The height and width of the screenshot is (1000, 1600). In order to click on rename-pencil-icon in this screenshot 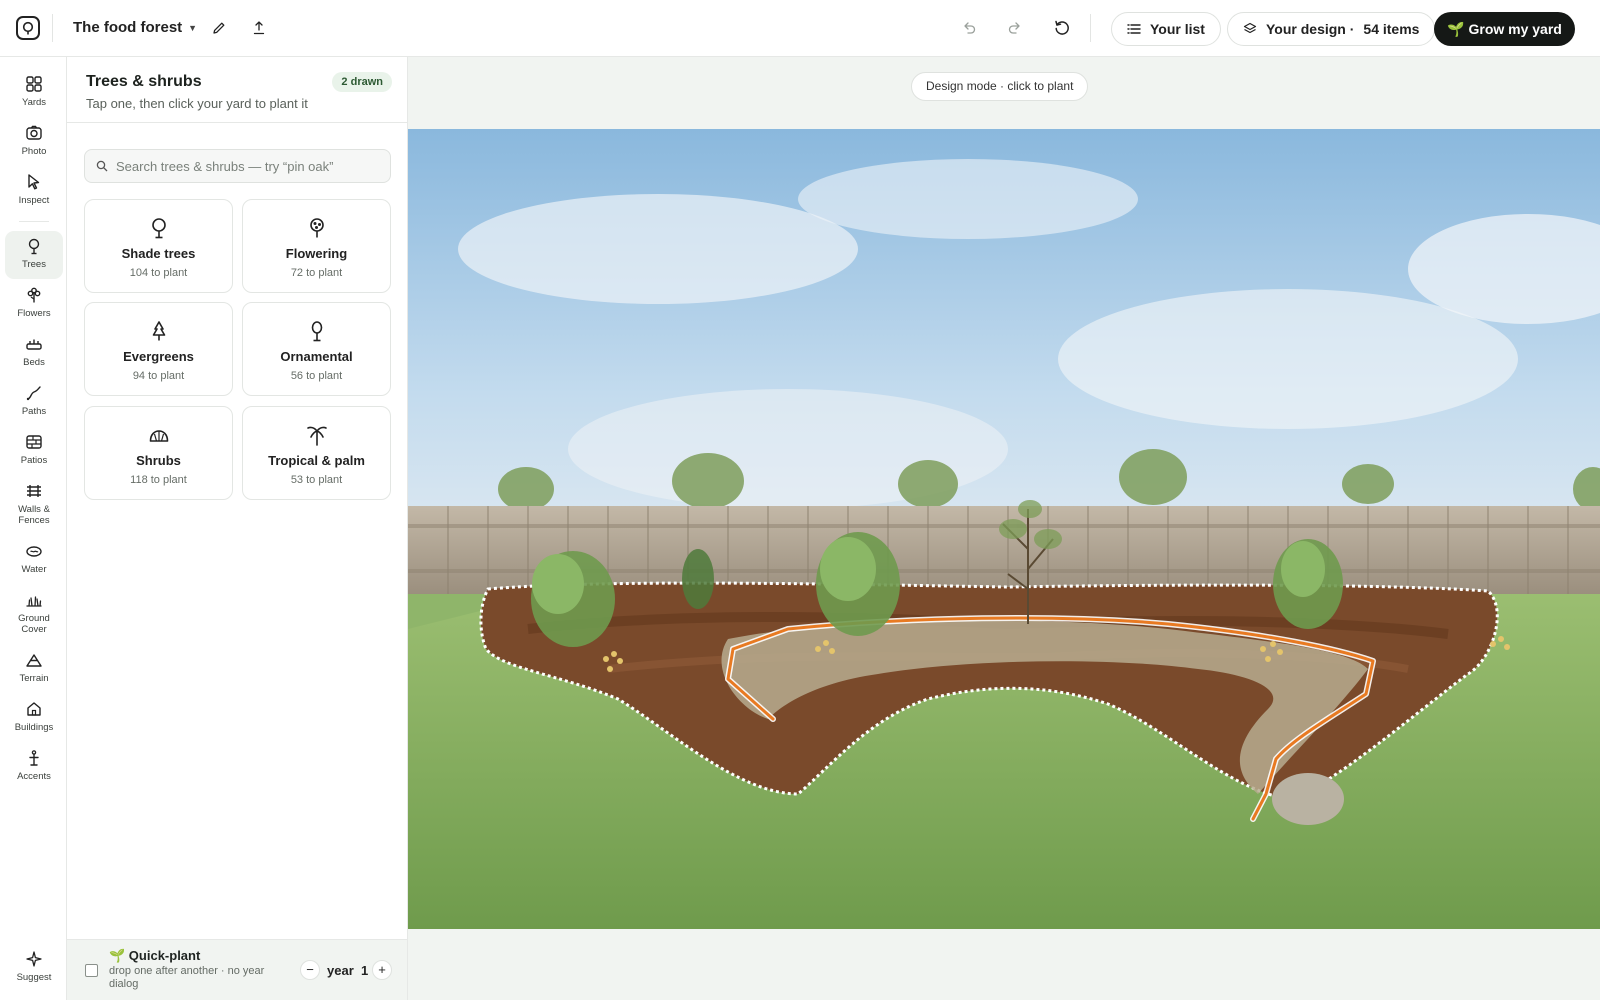, I will do `click(219, 28)`.